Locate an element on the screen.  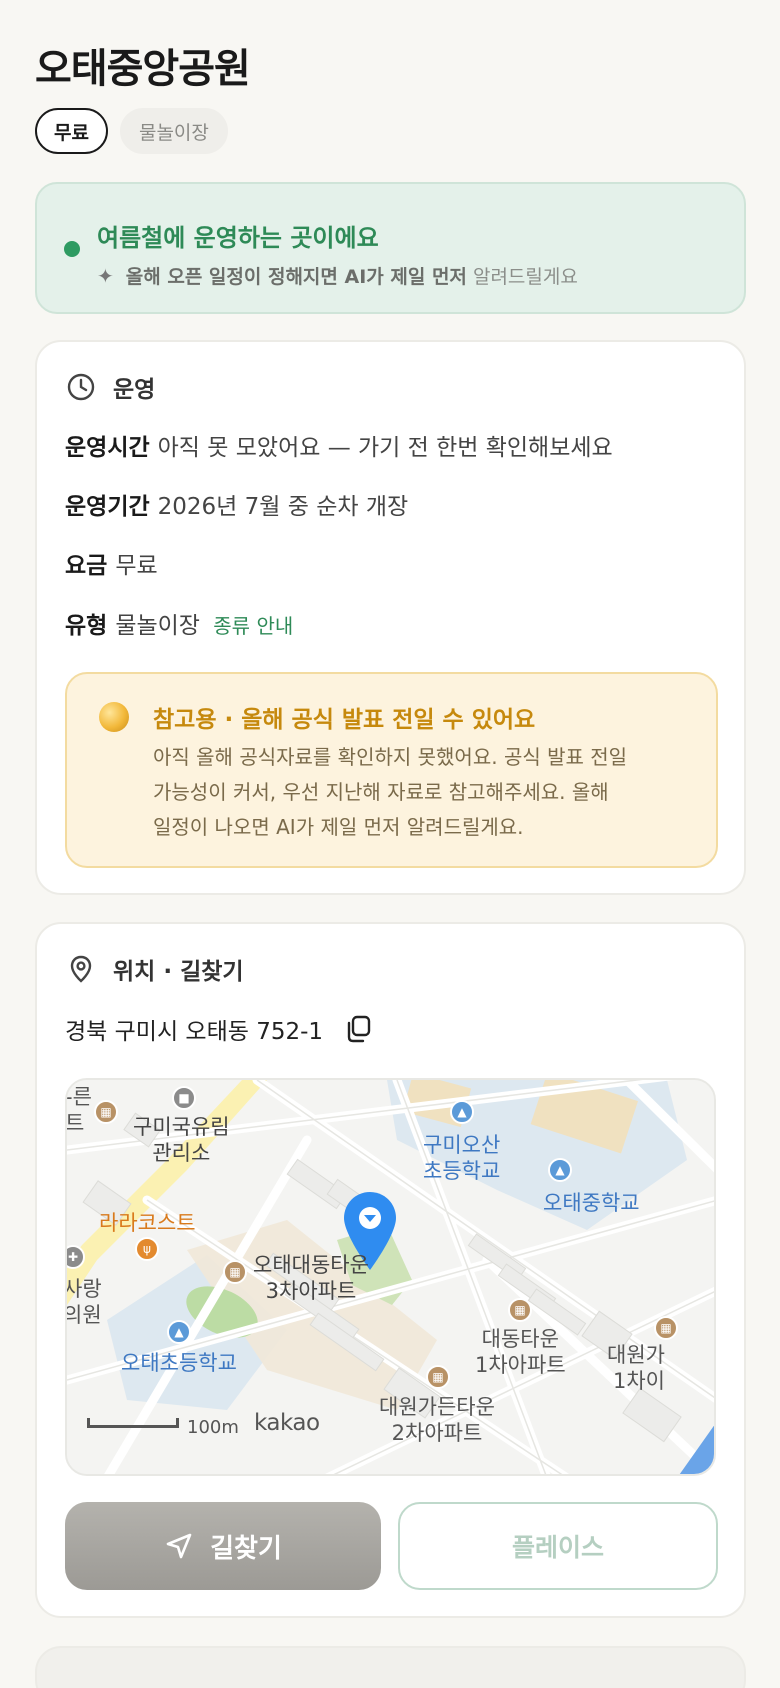
page-title: 오태중앙공원 is located at coordinates (143, 69).